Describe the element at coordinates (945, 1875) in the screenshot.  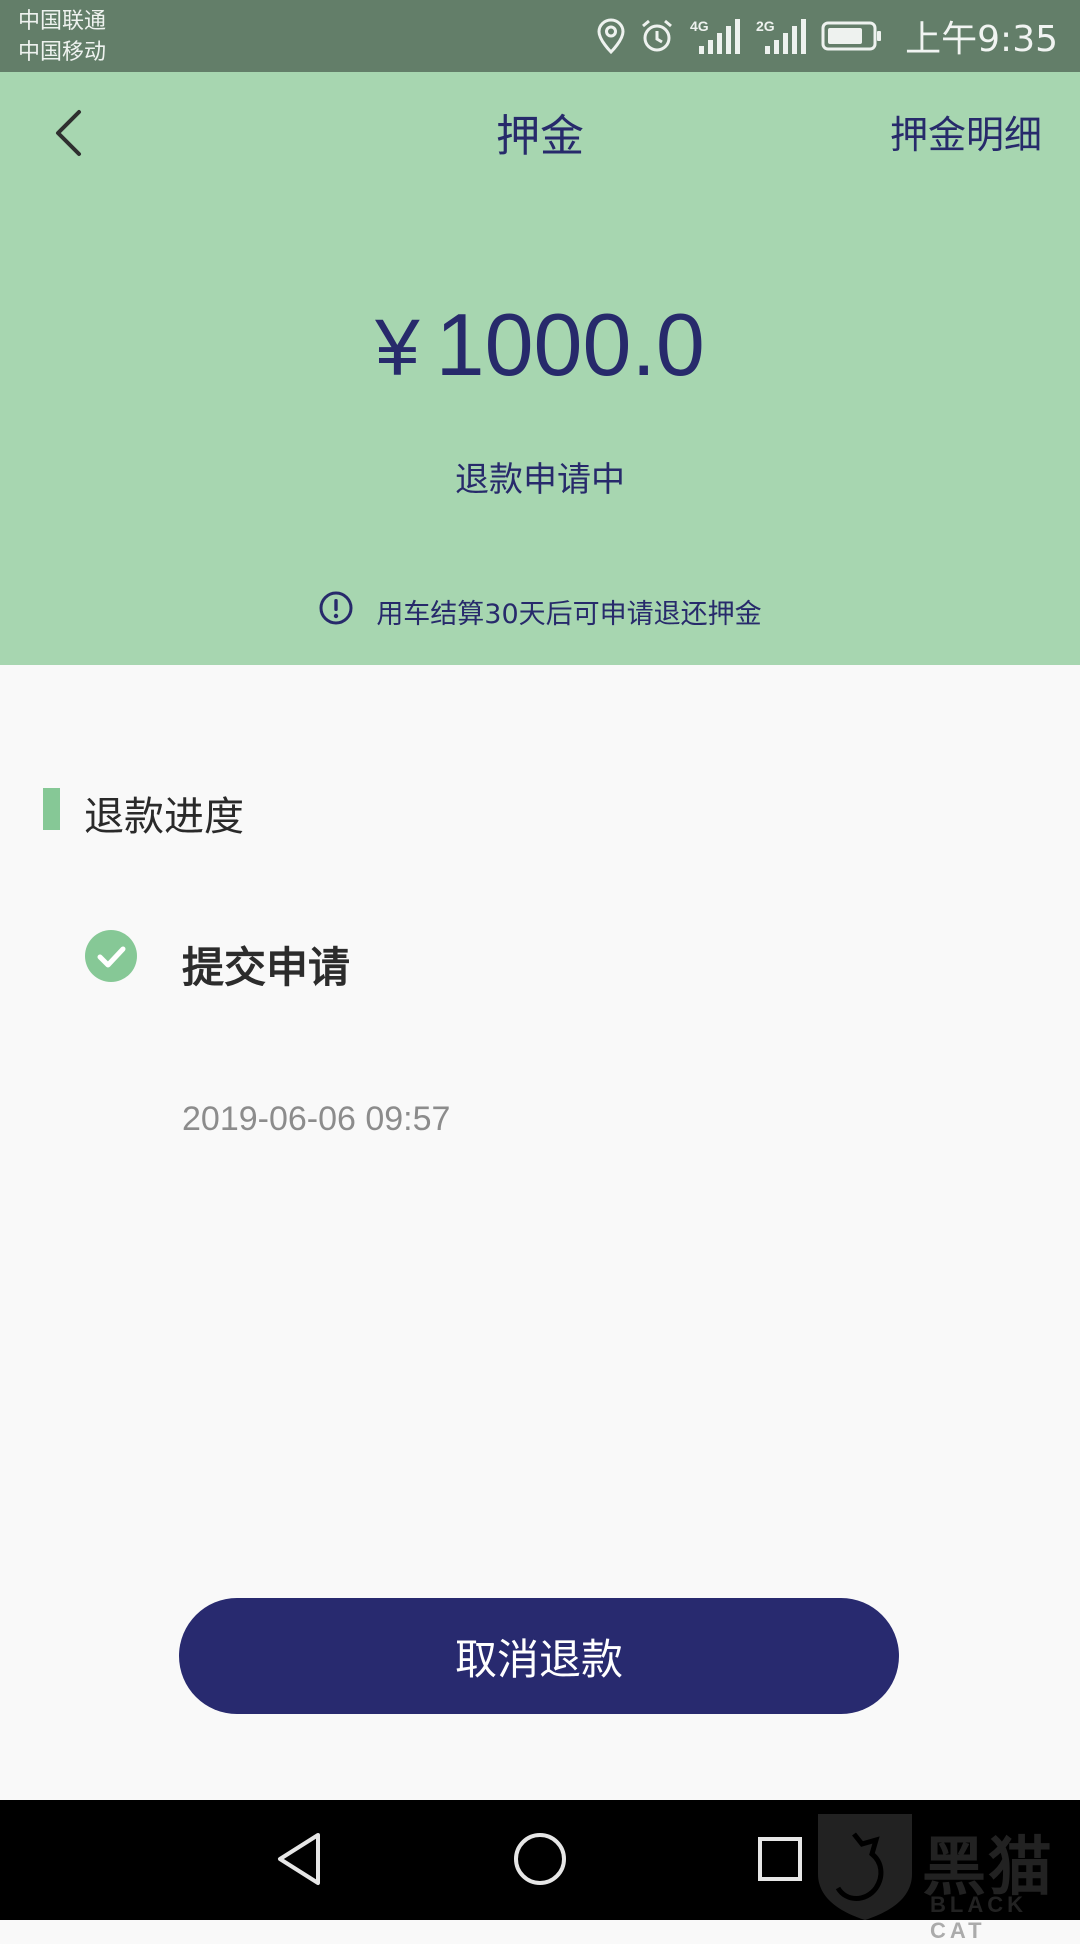
I see `black-cat-watermark: 黑猫 BLACK CAT` at that location.